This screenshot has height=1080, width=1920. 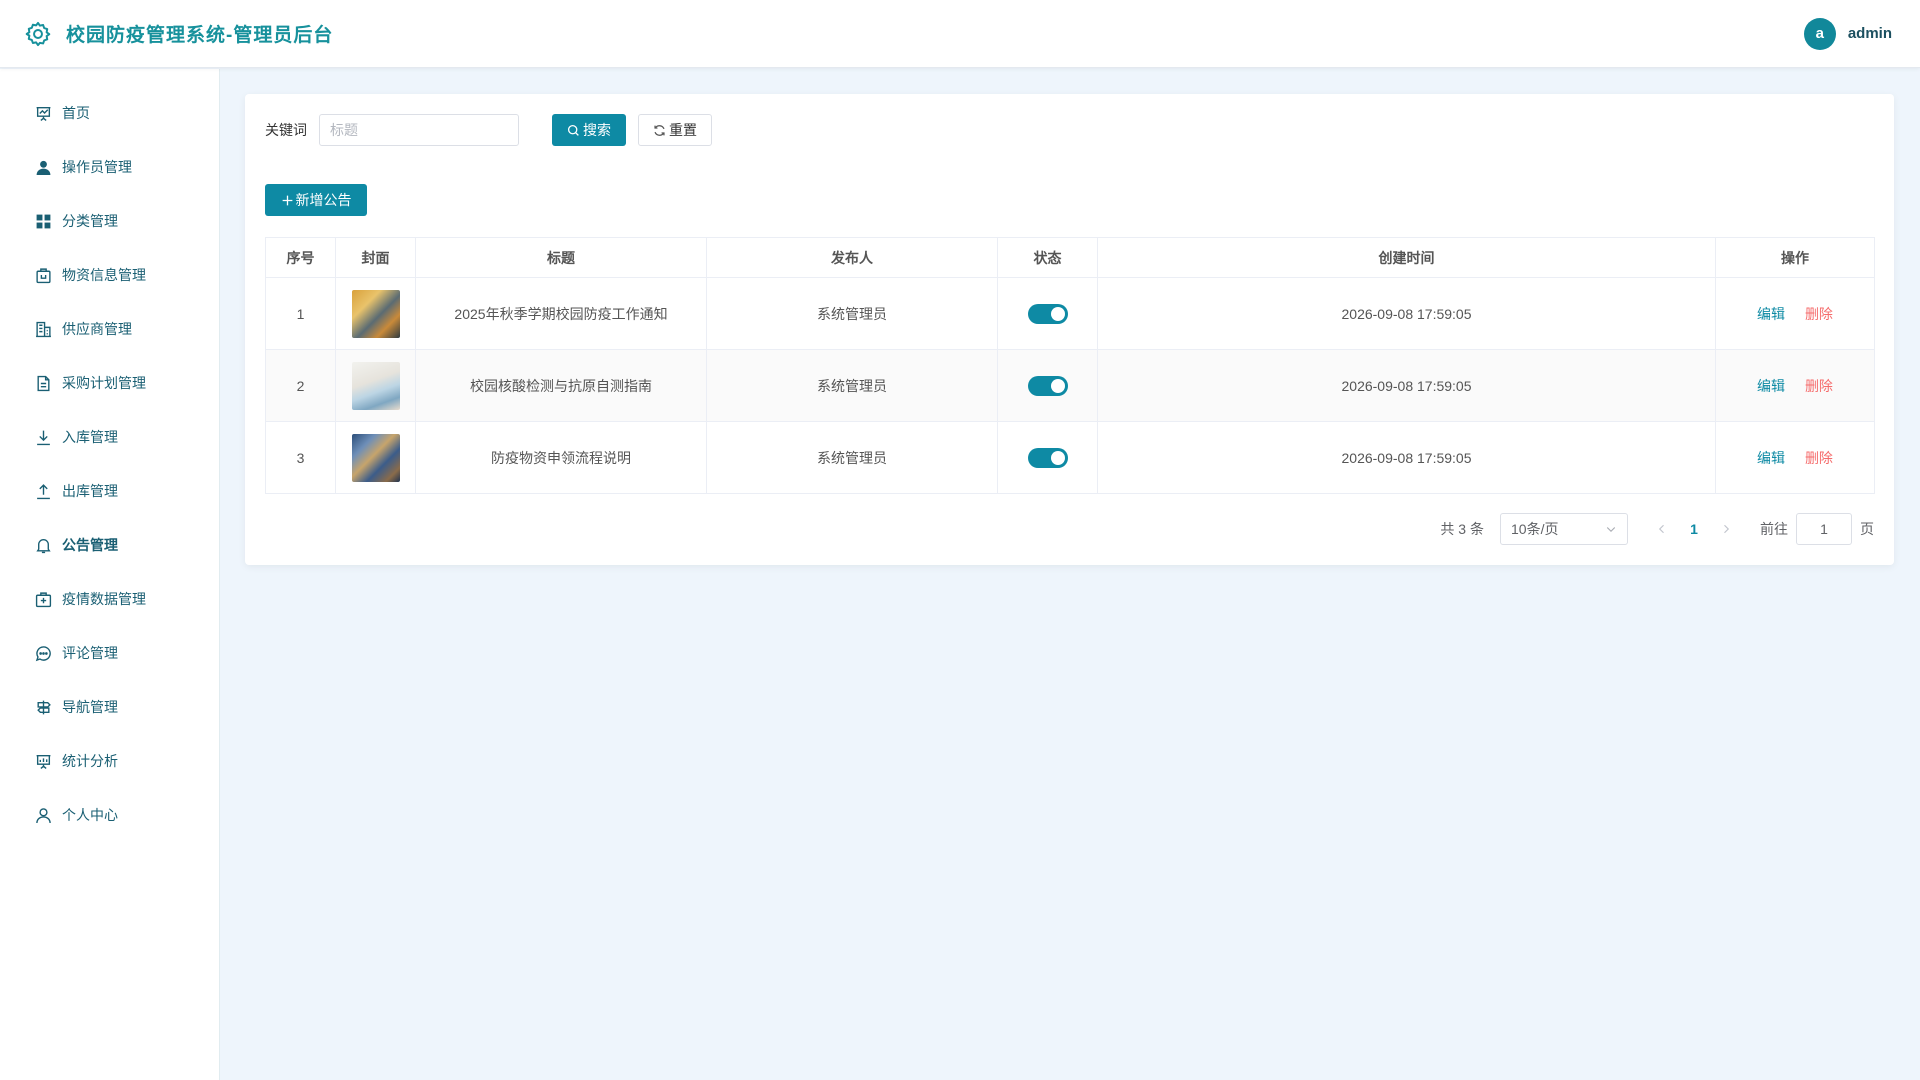 I want to click on reset-button: 重置, so click(x=675, y=130).